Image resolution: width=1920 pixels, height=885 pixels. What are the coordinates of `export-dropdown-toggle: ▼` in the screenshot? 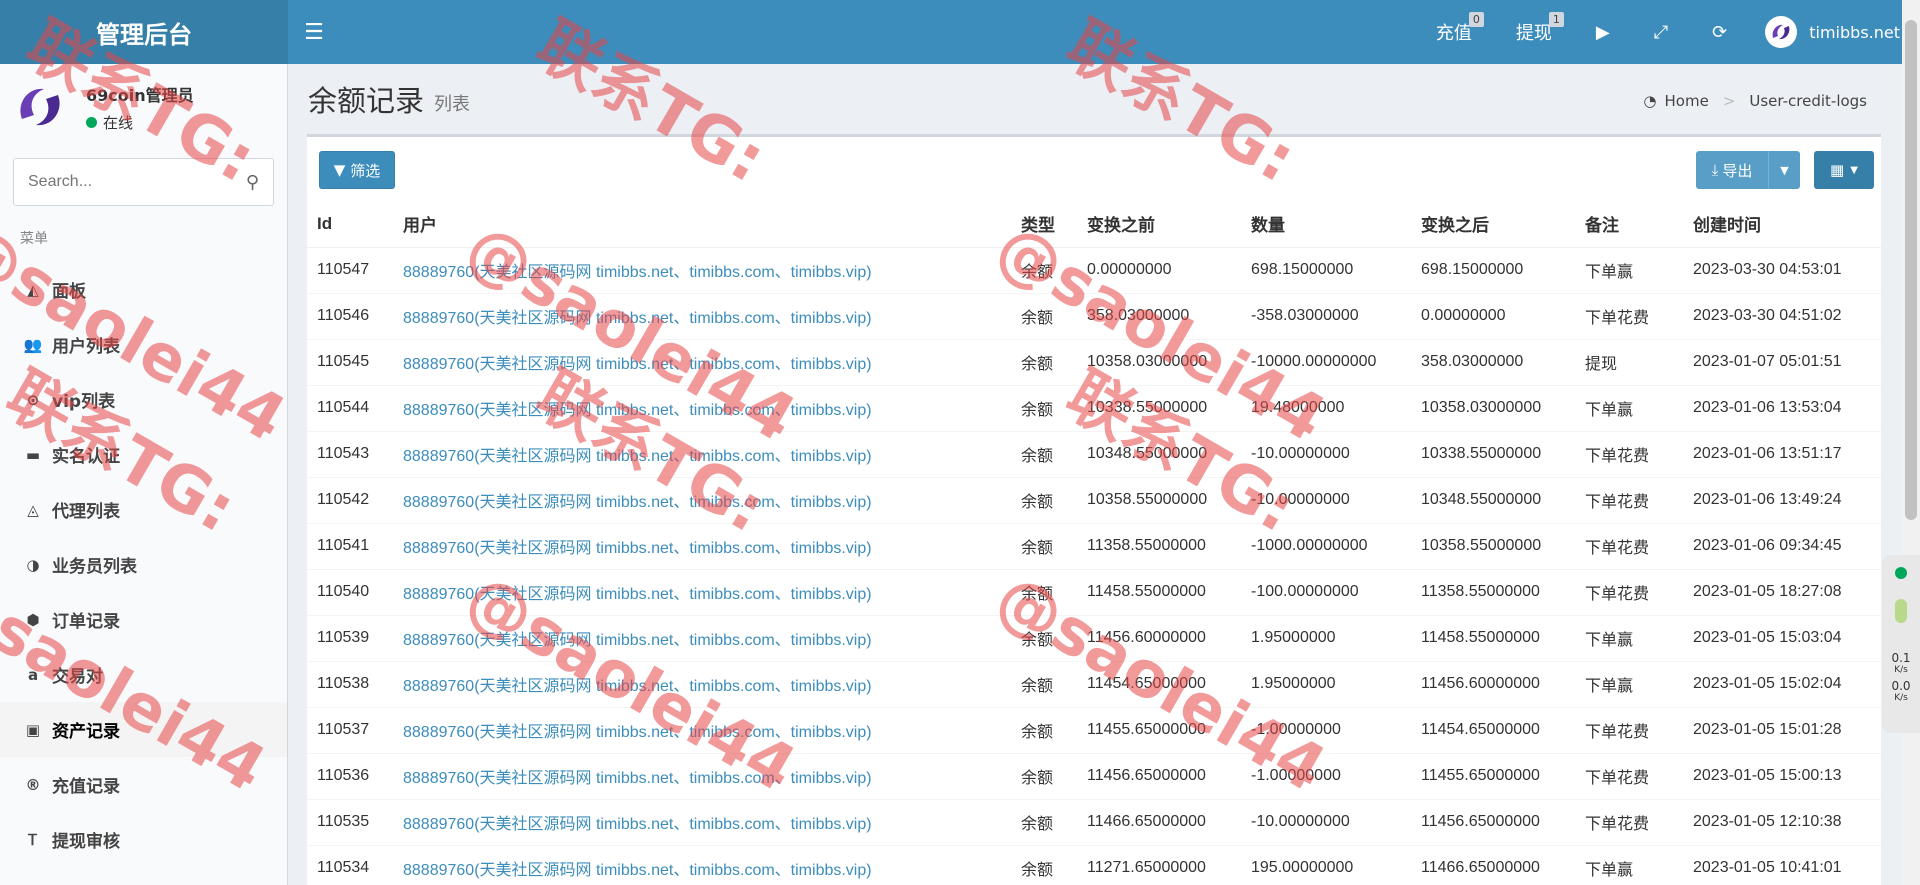 It's located at (1784, 170).